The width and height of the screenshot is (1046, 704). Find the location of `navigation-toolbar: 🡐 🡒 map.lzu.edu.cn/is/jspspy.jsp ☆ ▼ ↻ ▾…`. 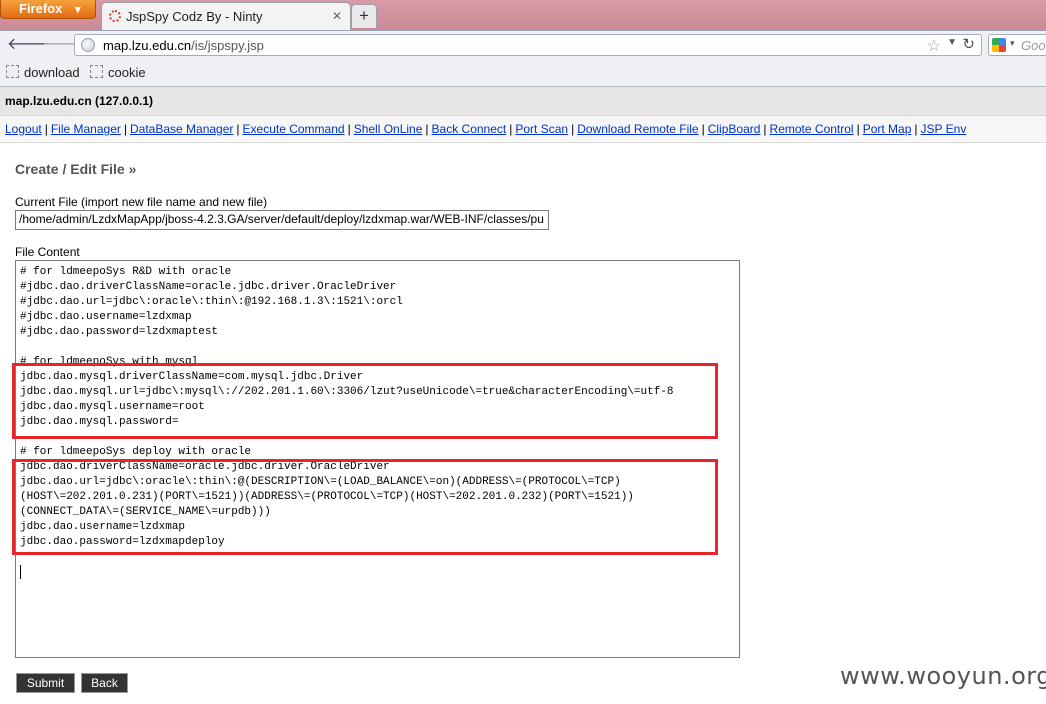

navigation-toolbar: 🡐 🡒 map.lzu.edu.cn/is/jspspy.jsp ☆ ▼ ↻ ▾… is located at coordinates (523, 45).